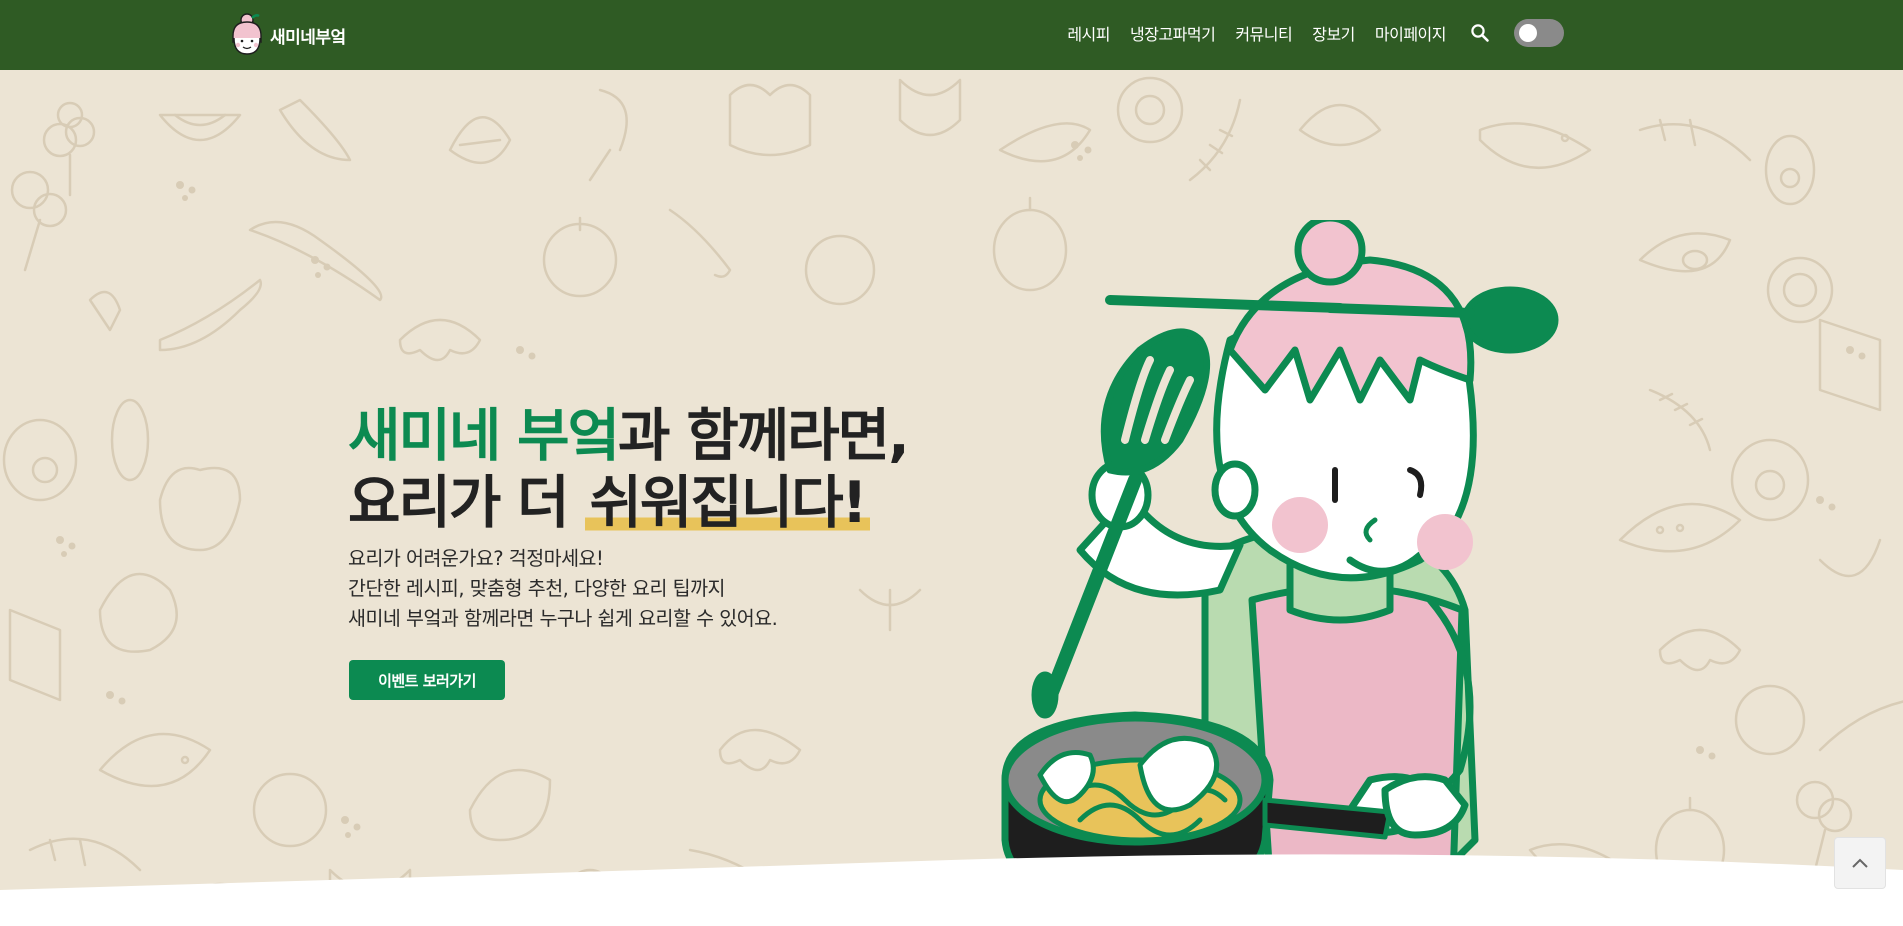 The height and width of the screenshot is (926, 1903). What do you see at coordinates (764, 436) in the screenshot?
I see `headline-line1-rest: 과 함께라면,` at bounding box center [764, 436].